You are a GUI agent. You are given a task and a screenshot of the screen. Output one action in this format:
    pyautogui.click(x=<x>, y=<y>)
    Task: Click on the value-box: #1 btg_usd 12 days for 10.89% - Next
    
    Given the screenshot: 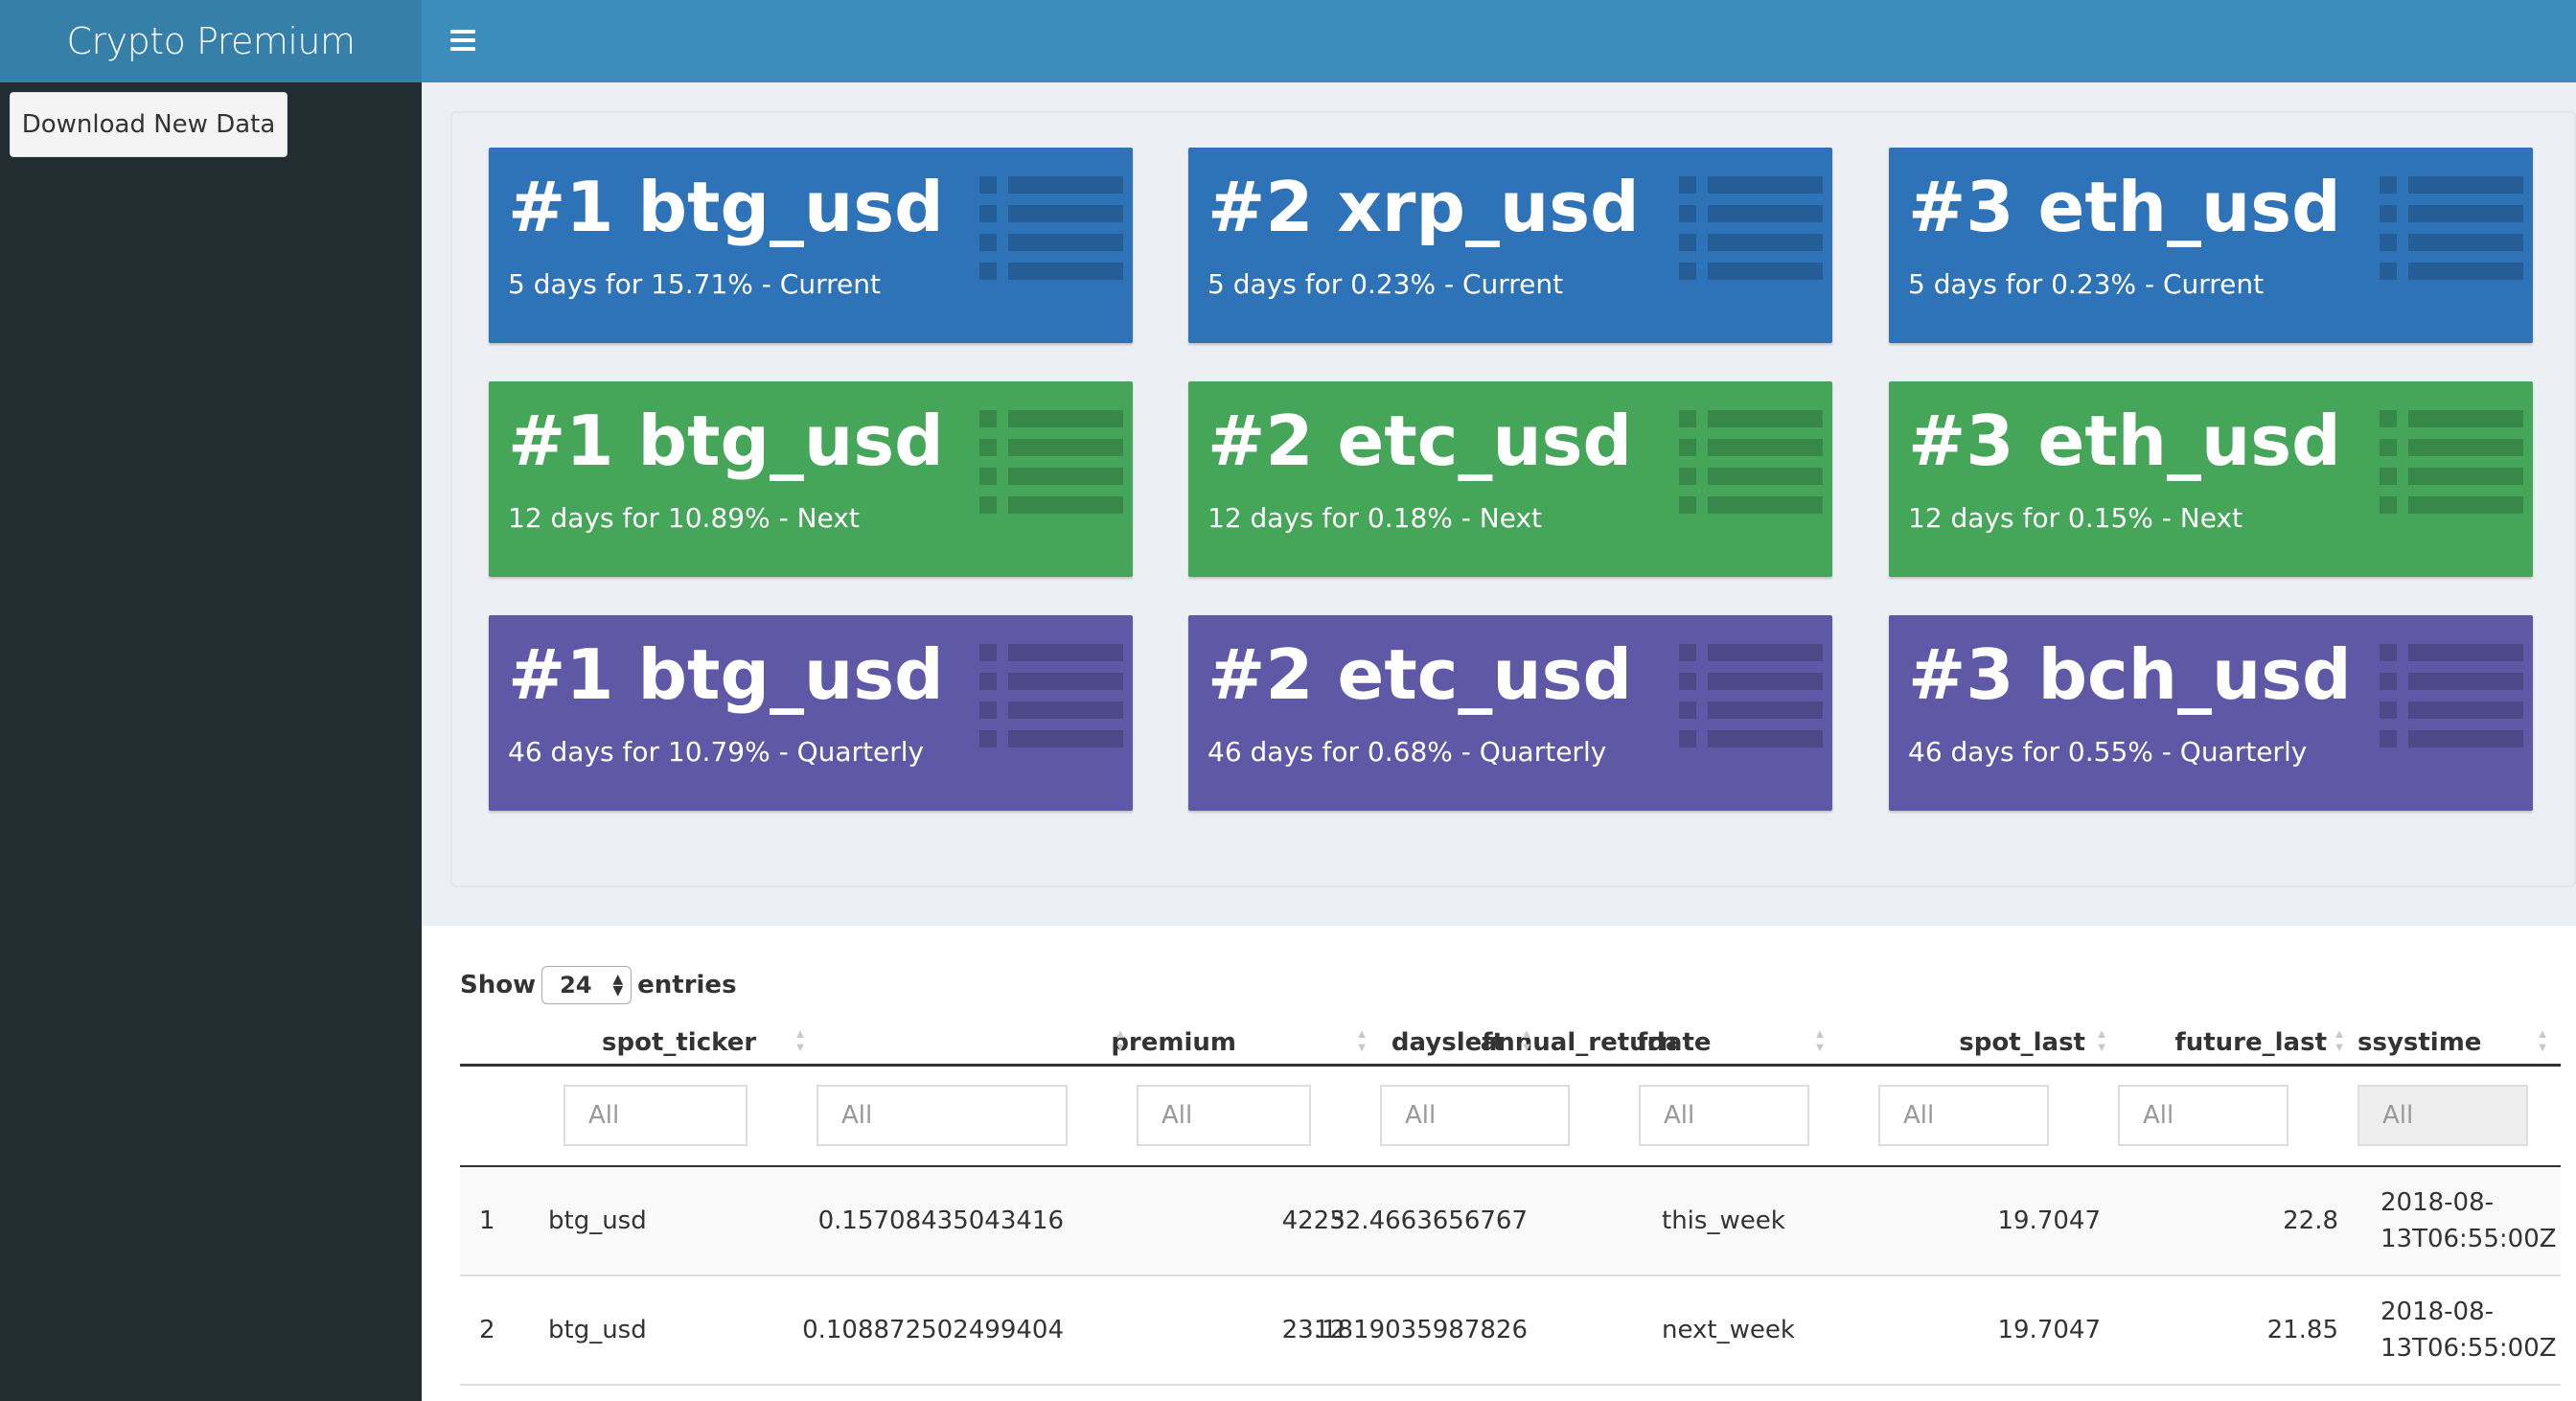 What is the action you would take?
    pyautogui.click(x=811, y=479)
    